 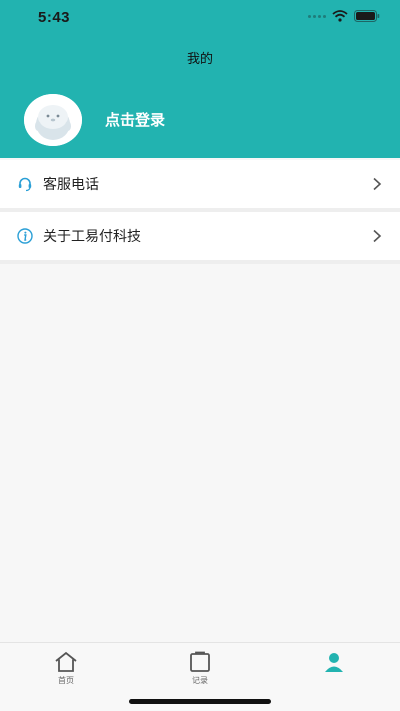 What do you see at coordinates (200, 17) in the screenshot?
I see `status-bar: 5:43` at bounding box center [200, 17].